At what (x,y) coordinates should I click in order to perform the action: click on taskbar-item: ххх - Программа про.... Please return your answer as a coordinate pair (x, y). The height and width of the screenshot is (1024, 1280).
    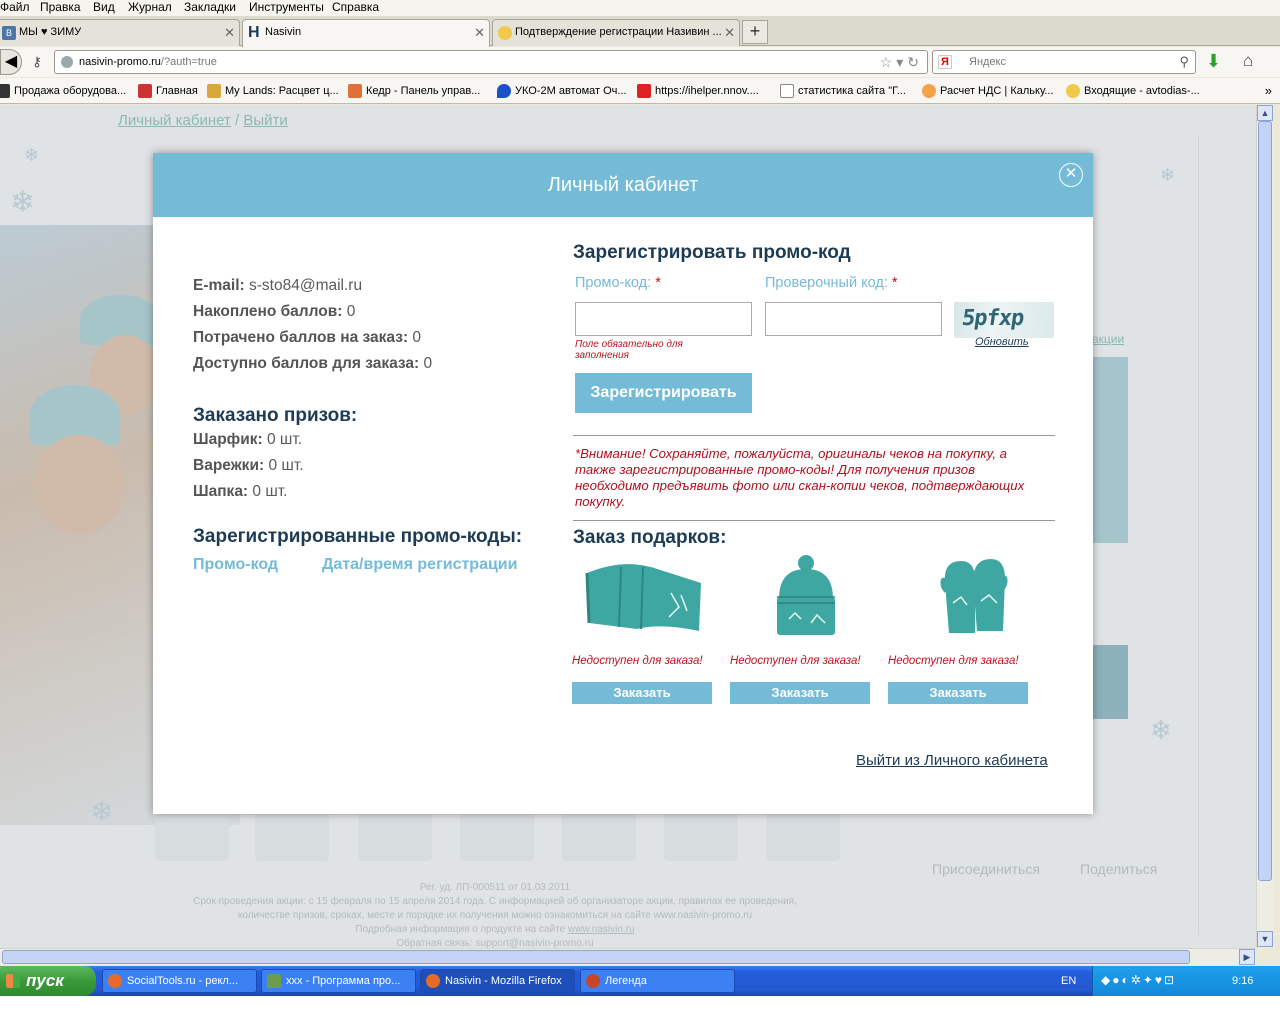
    Looking at the image, I should click on (338, 981).